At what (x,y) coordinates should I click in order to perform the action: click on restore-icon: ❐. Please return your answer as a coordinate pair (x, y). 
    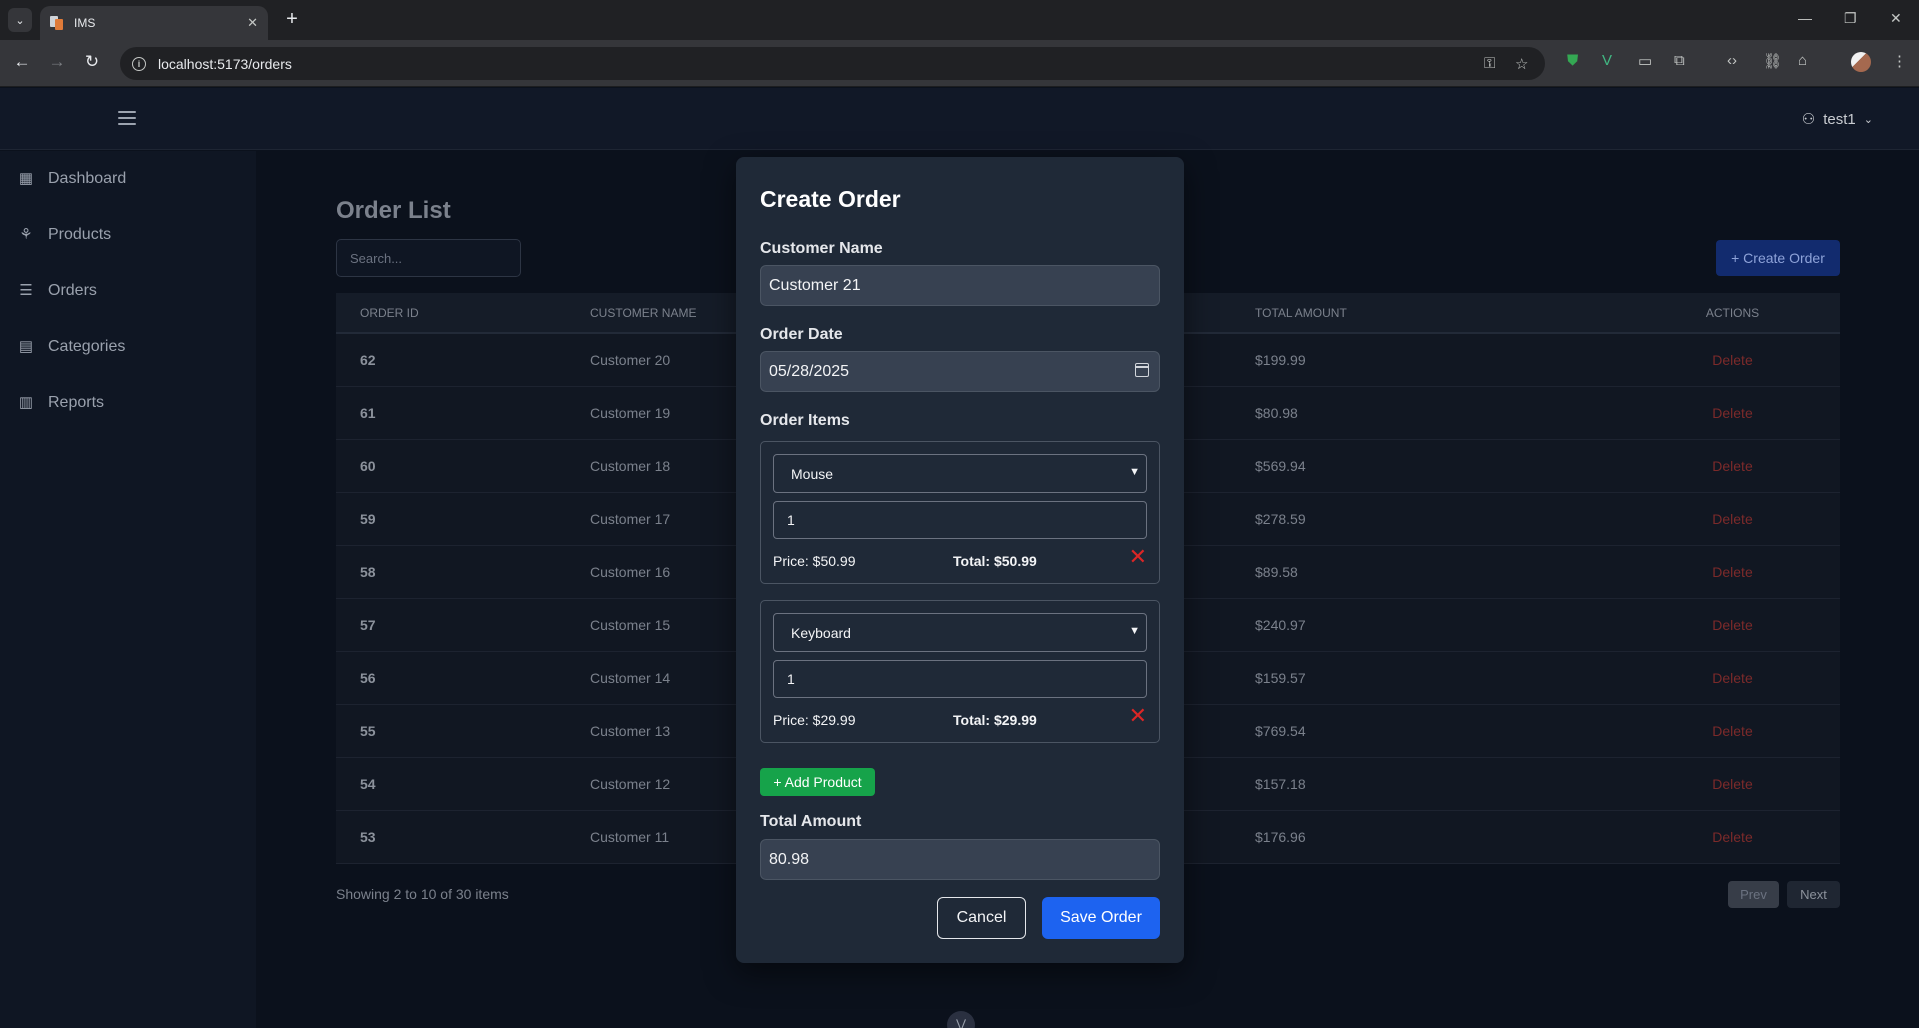
    Looking at the image, I should click on (1850, 18).